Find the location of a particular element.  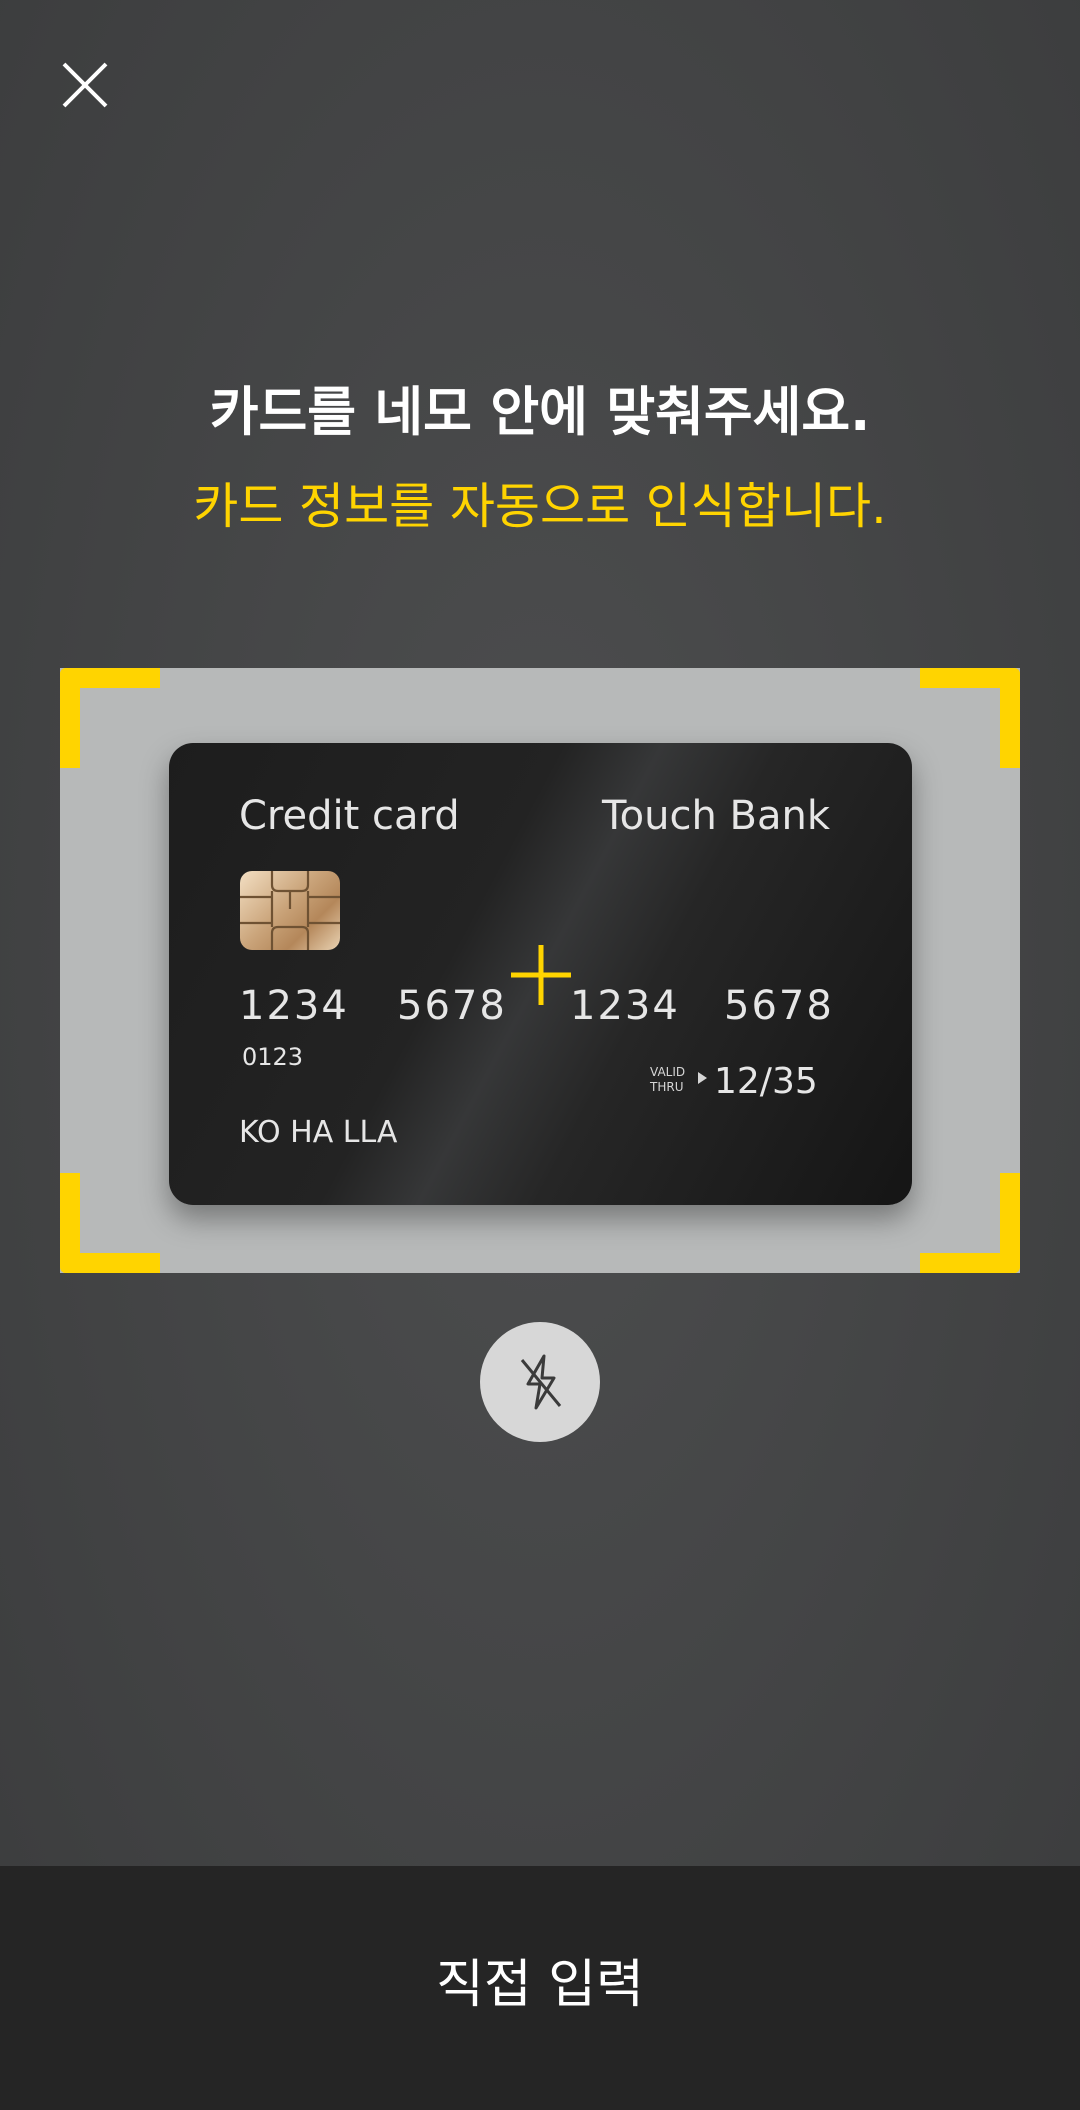

card-number-group-2: 5678 is located at coordinates (452, 1006).